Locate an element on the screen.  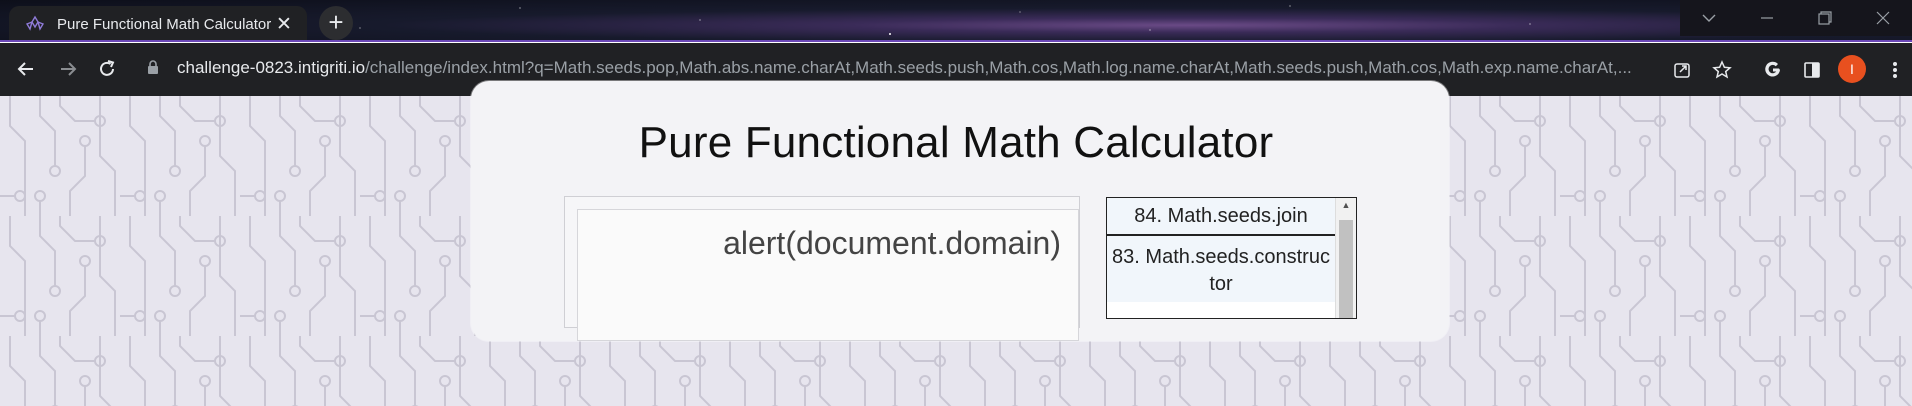
tab-close-icon: ✕ is located at coordinates (284, 24).